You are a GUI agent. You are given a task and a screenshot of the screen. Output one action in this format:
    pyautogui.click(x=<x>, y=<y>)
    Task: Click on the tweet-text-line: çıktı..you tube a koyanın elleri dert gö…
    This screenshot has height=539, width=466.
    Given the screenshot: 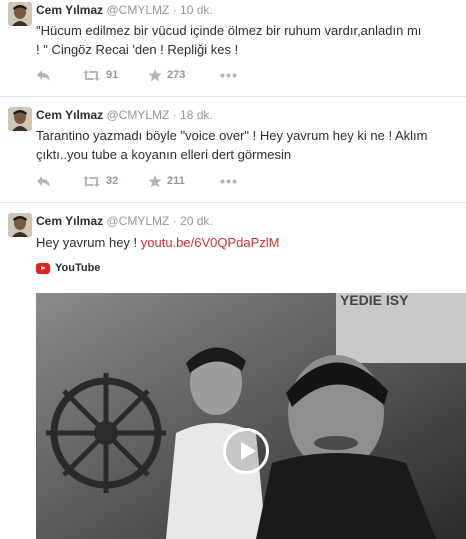 What is the action you would take?
    pyautogui.click(x=164, y=154)
    